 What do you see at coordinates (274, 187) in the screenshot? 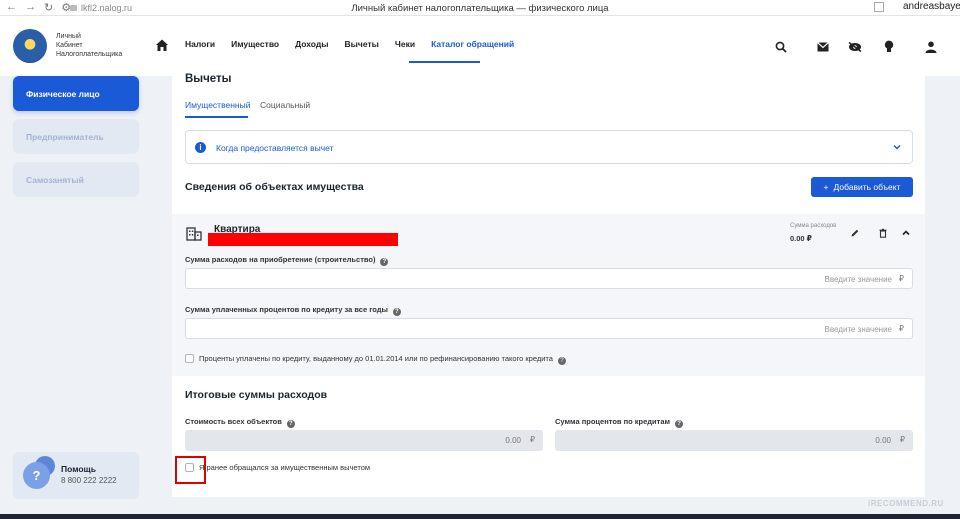
I see `objects-title: Сведения об объектах имущества` at bounding box center [274, 187].